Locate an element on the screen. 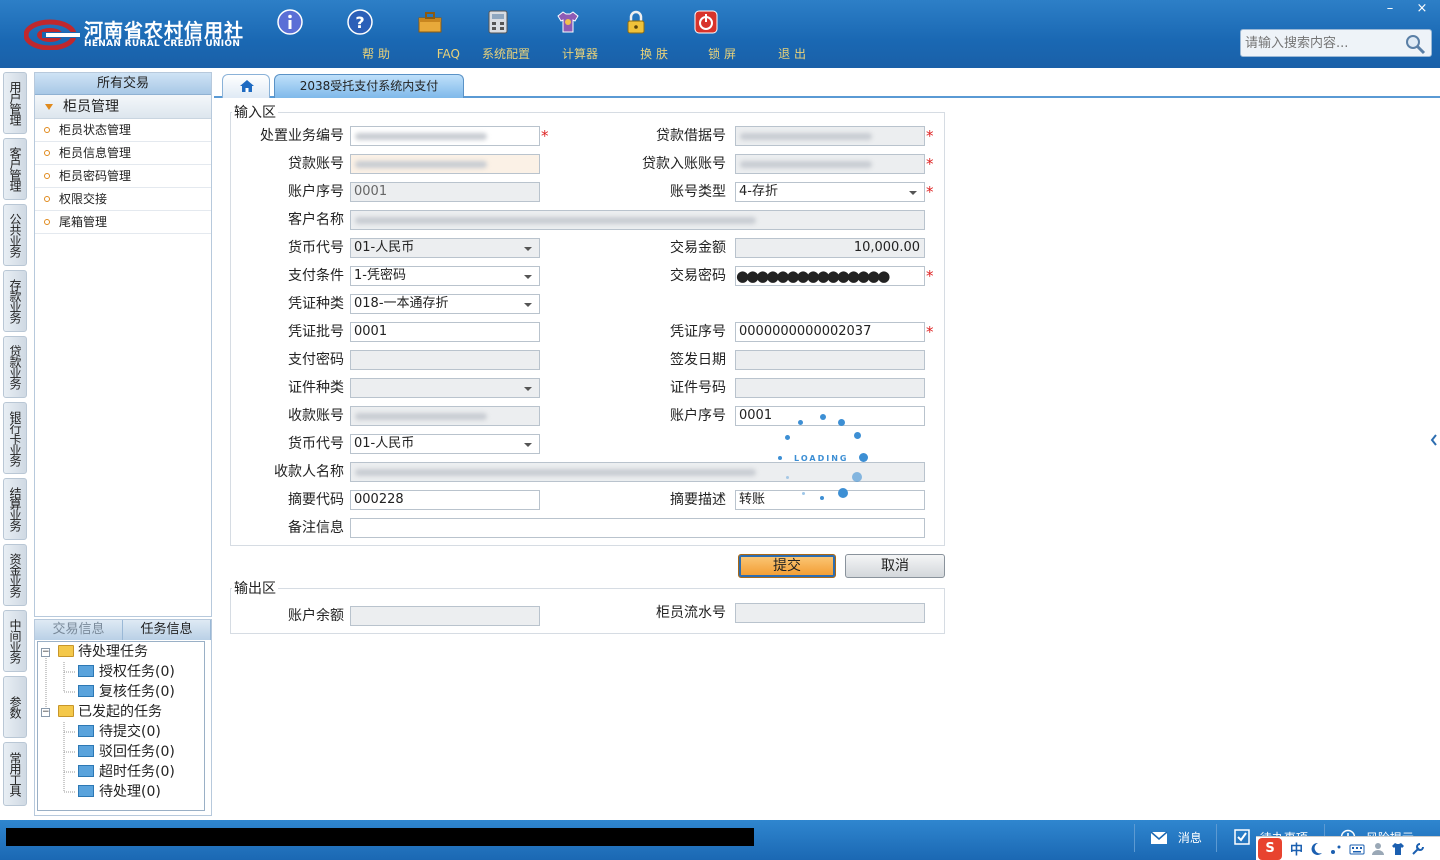 This screenshot has height=860, width=1440. help-button: 帮 助 is located at coordinates (325, 35).